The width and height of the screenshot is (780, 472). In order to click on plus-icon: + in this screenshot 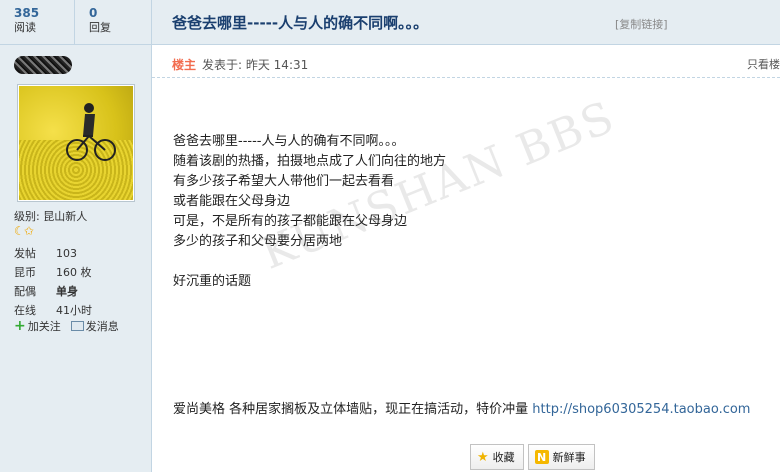, I will do `click(20, 326)`.